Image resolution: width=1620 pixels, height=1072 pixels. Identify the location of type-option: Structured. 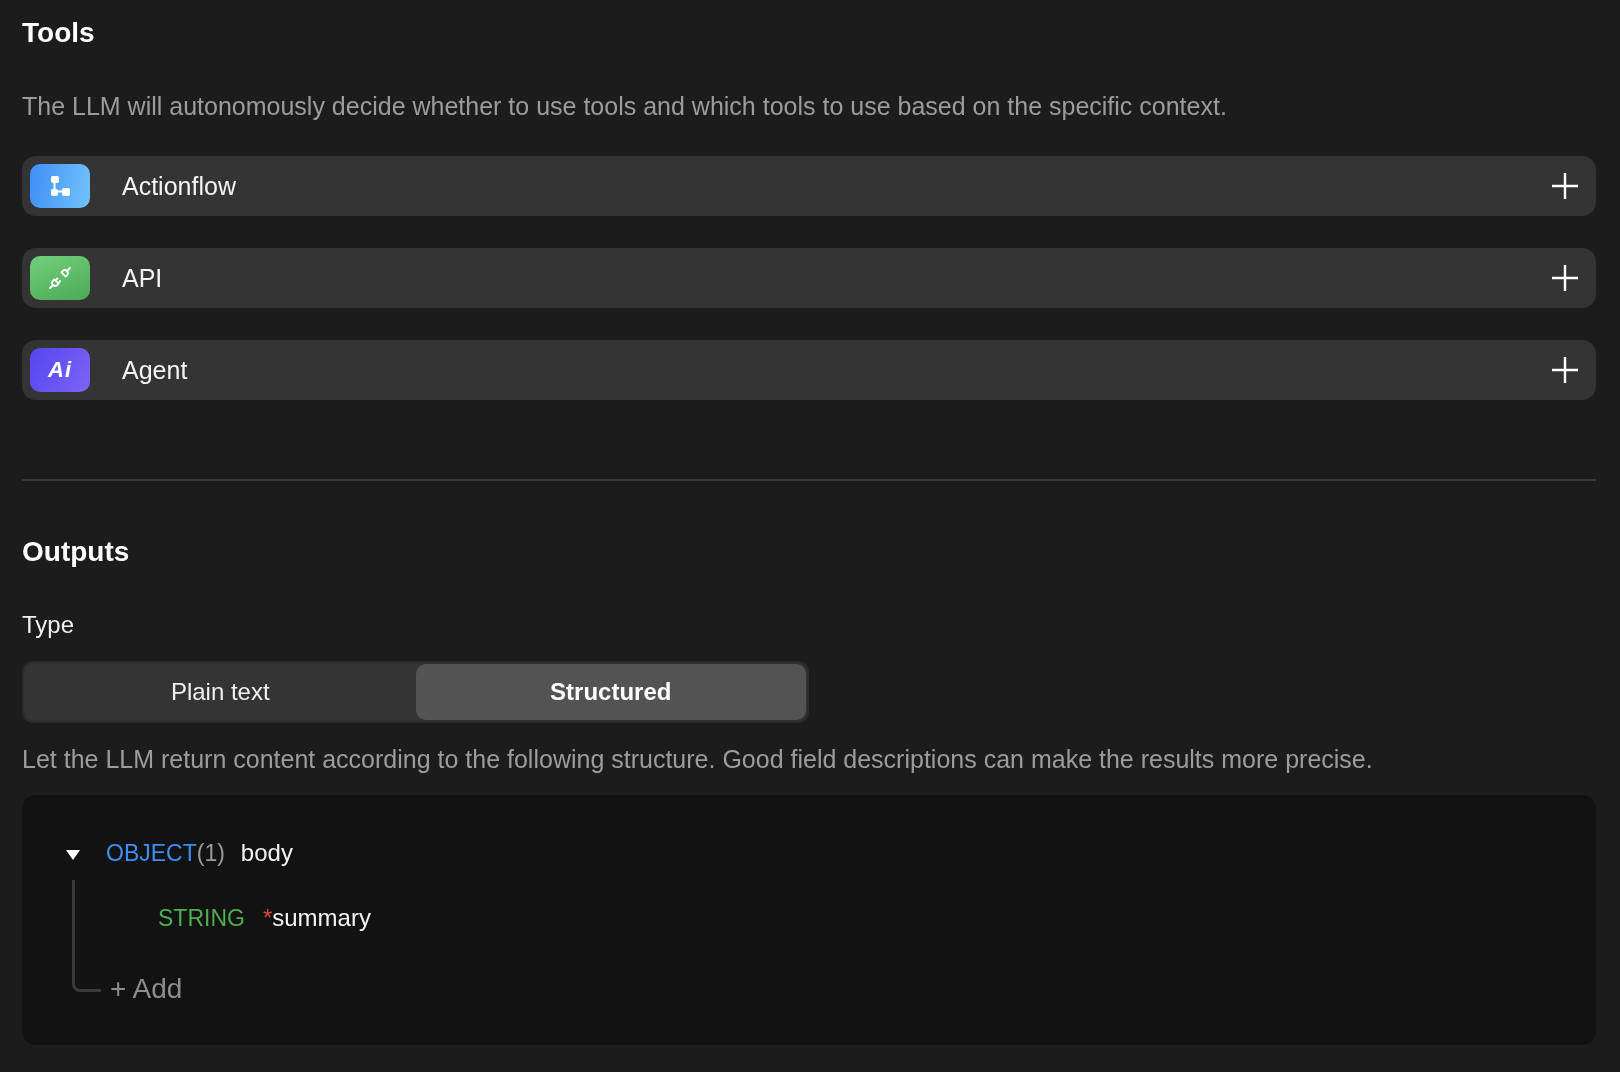
(610, 692).